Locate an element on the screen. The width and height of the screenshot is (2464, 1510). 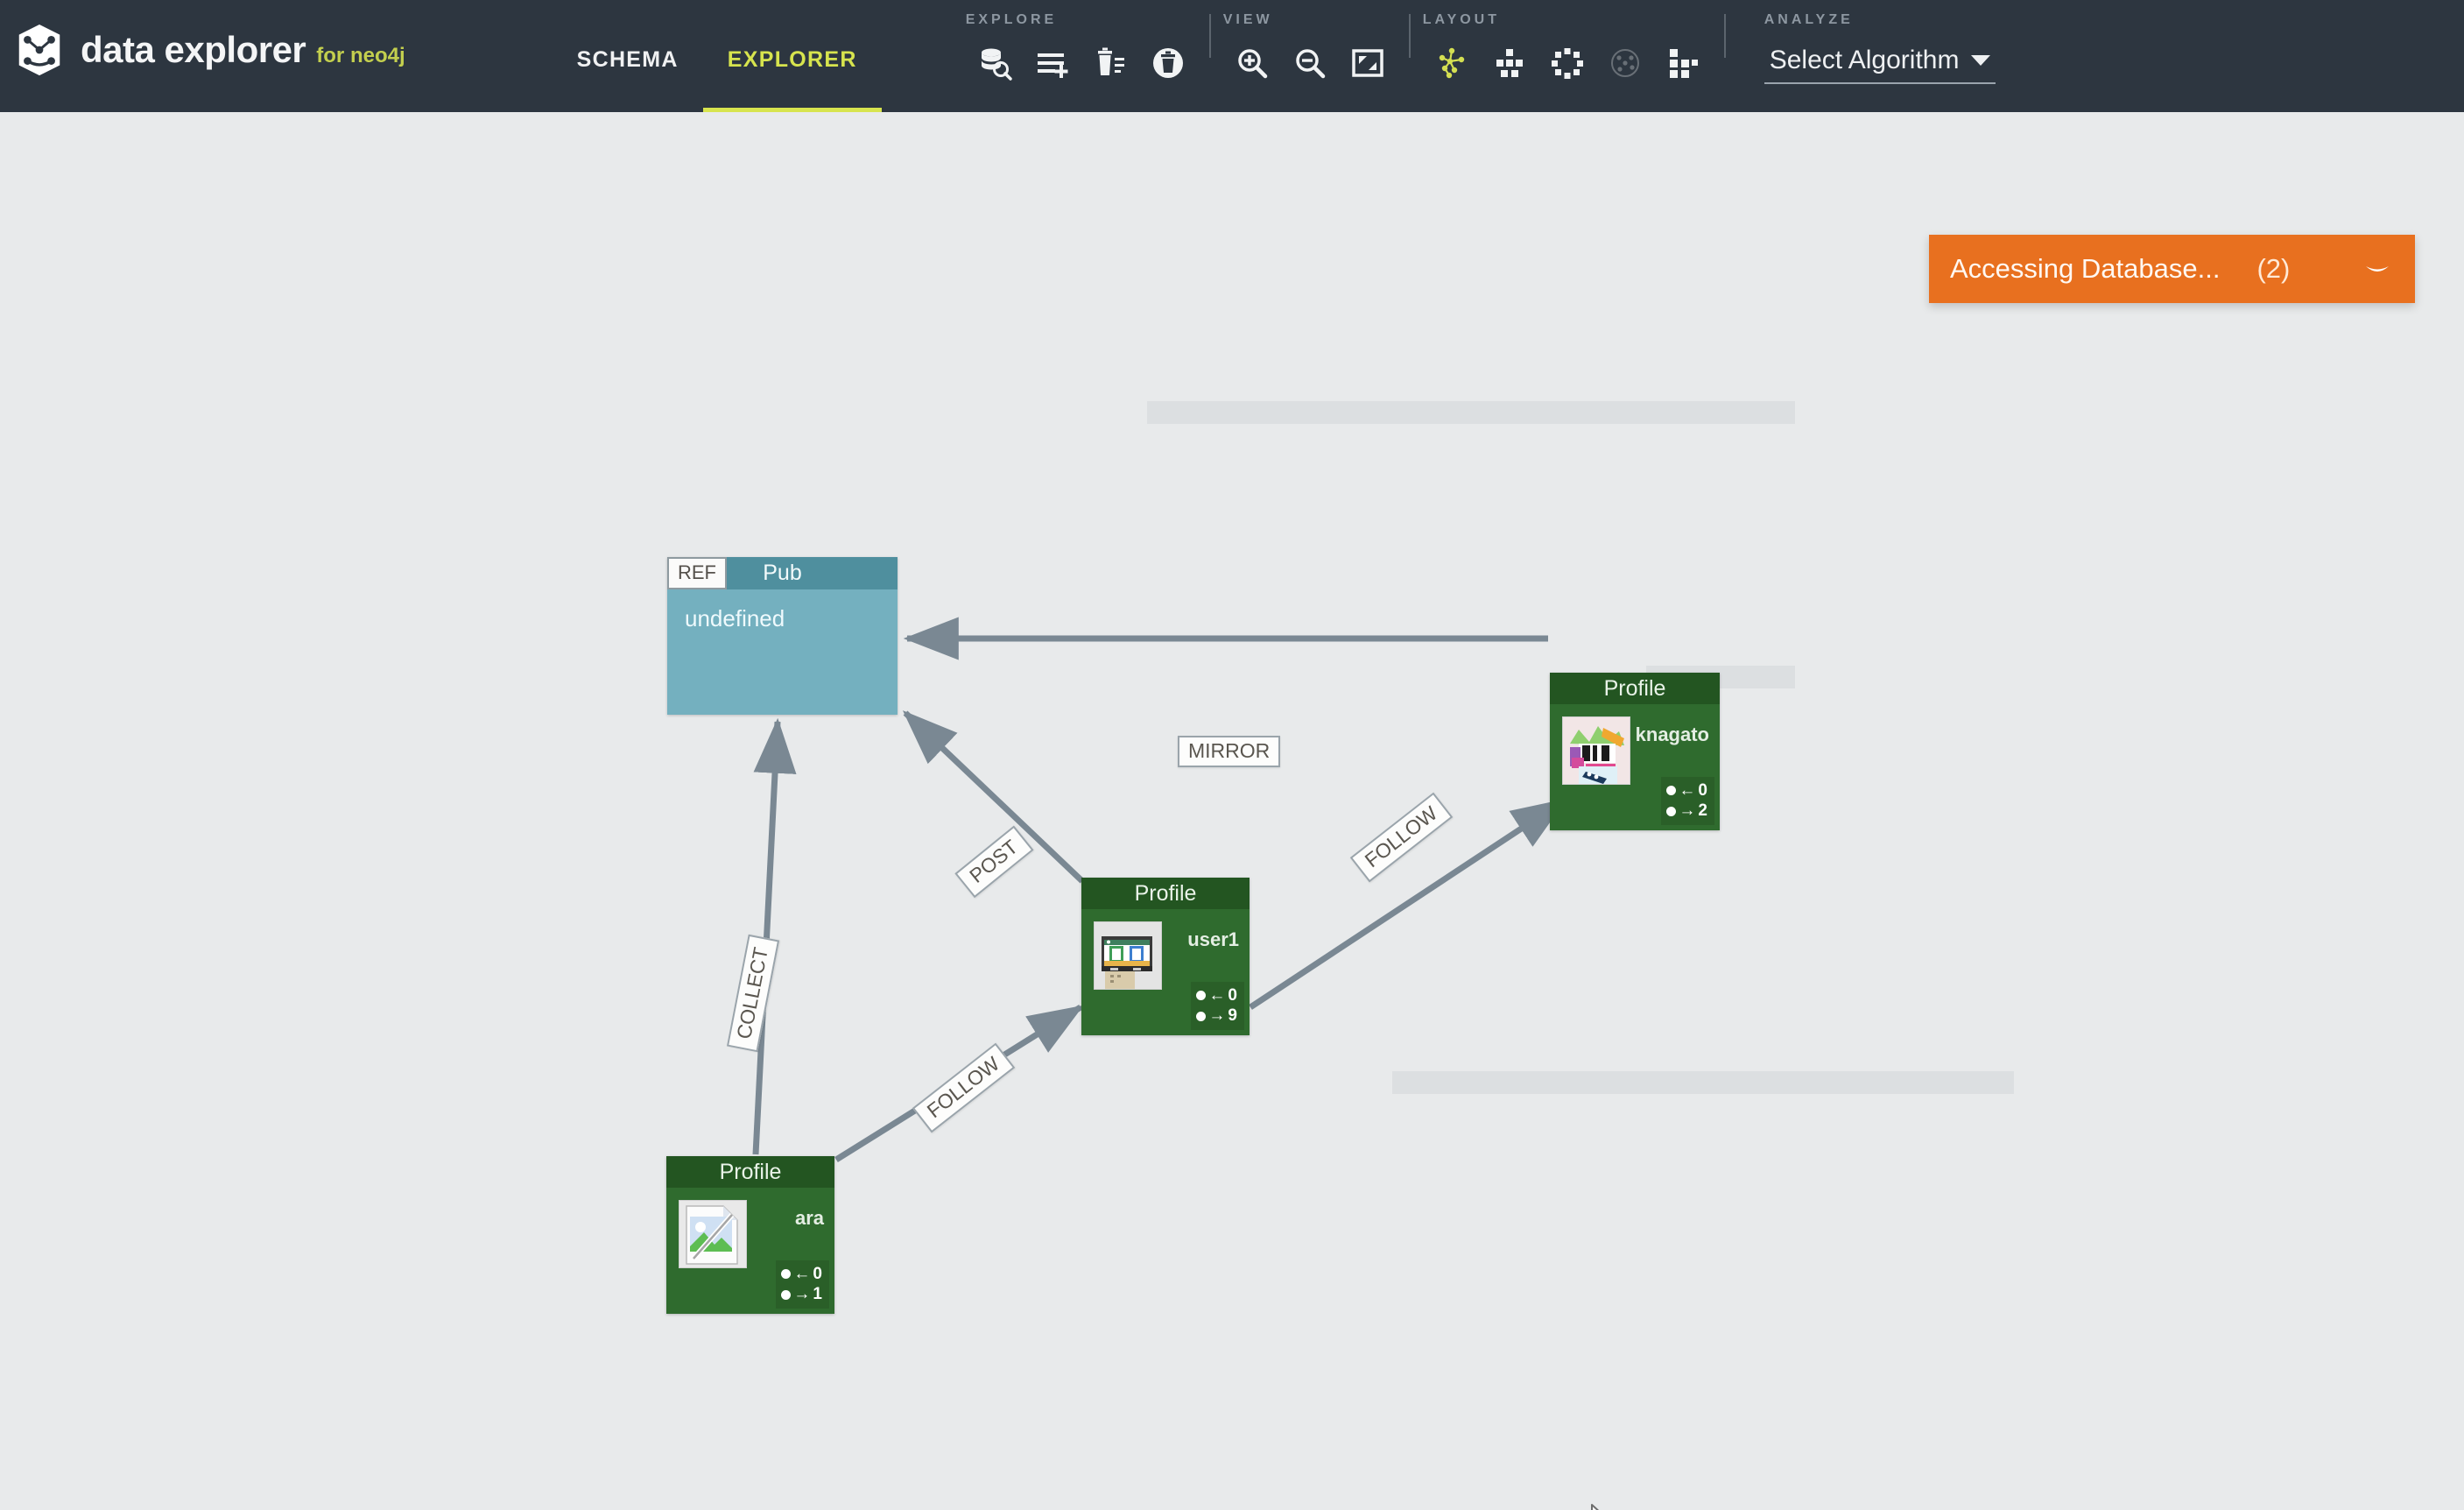
graph-node-user1: Profile user1 ← 0 → 9 is located at coordinates (1165, 956).